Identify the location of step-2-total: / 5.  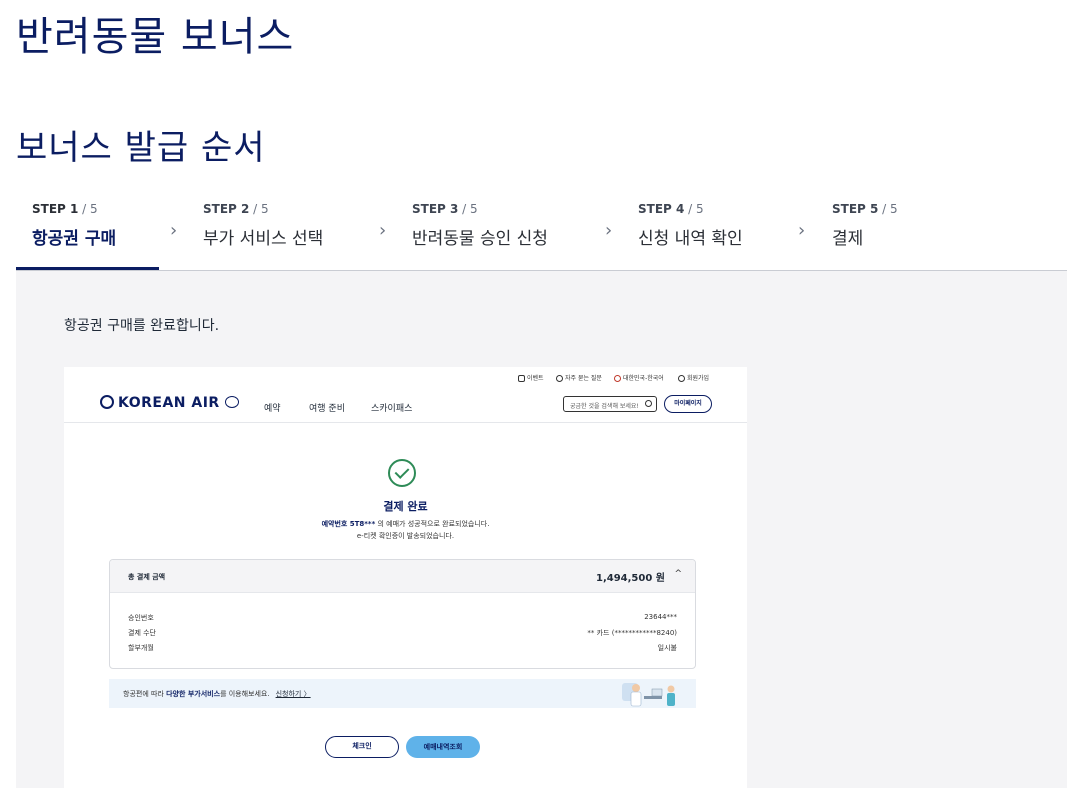
(259, 209).